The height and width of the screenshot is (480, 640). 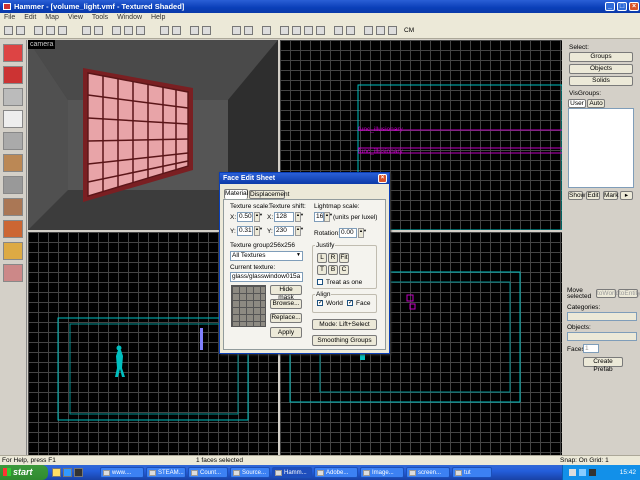 What do you see at coordinates (576, 195) in the screenshot?
I see `visgroups-show-button: Show` at bounding box center [576, 195].